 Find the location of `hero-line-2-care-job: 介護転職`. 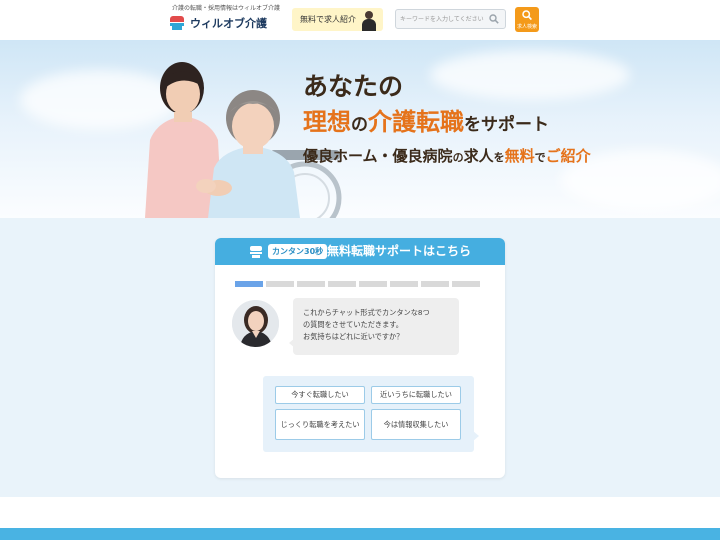

hero-line-2-care-job: 介護転職 is located at coordinates (416, 121).